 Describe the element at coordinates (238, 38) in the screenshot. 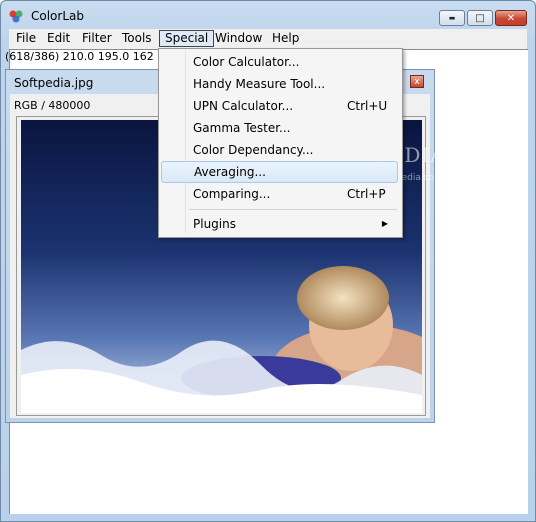

I see `menu-window: Window` at that location.